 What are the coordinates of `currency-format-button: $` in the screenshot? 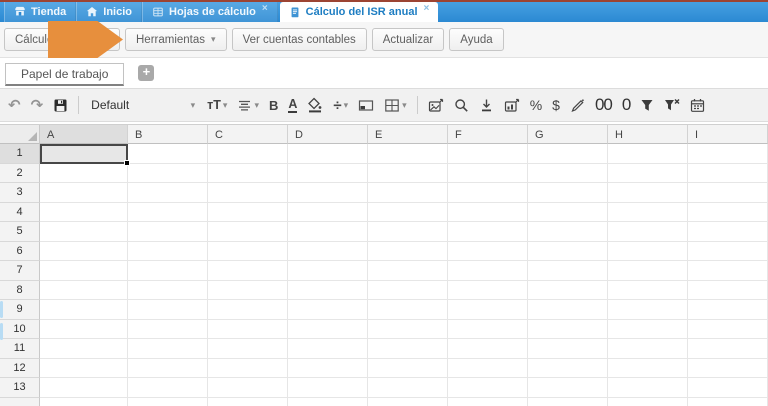 It's located at (556, 105).